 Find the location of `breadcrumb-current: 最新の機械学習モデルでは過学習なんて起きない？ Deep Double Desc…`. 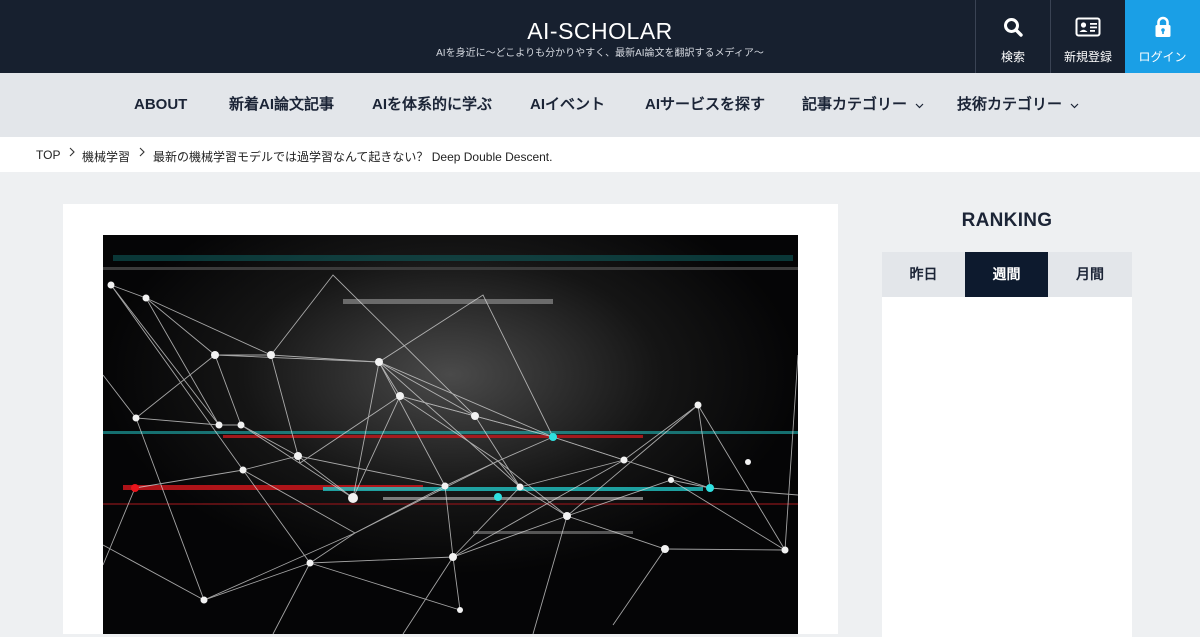

breadcrumb-current: 最新の機械学習モデルでは過学習なんて起きない？ Deep Double Desc… is located at coordinates (353, 157).